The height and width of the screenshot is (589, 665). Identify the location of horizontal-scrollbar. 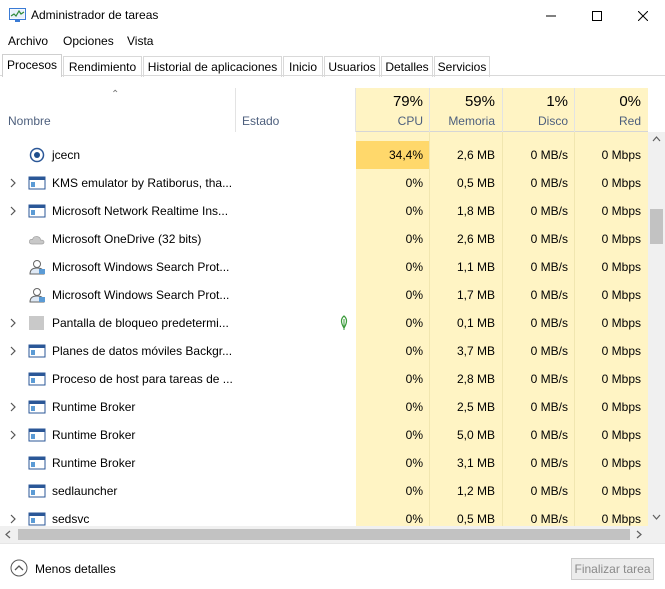
(324, 534).